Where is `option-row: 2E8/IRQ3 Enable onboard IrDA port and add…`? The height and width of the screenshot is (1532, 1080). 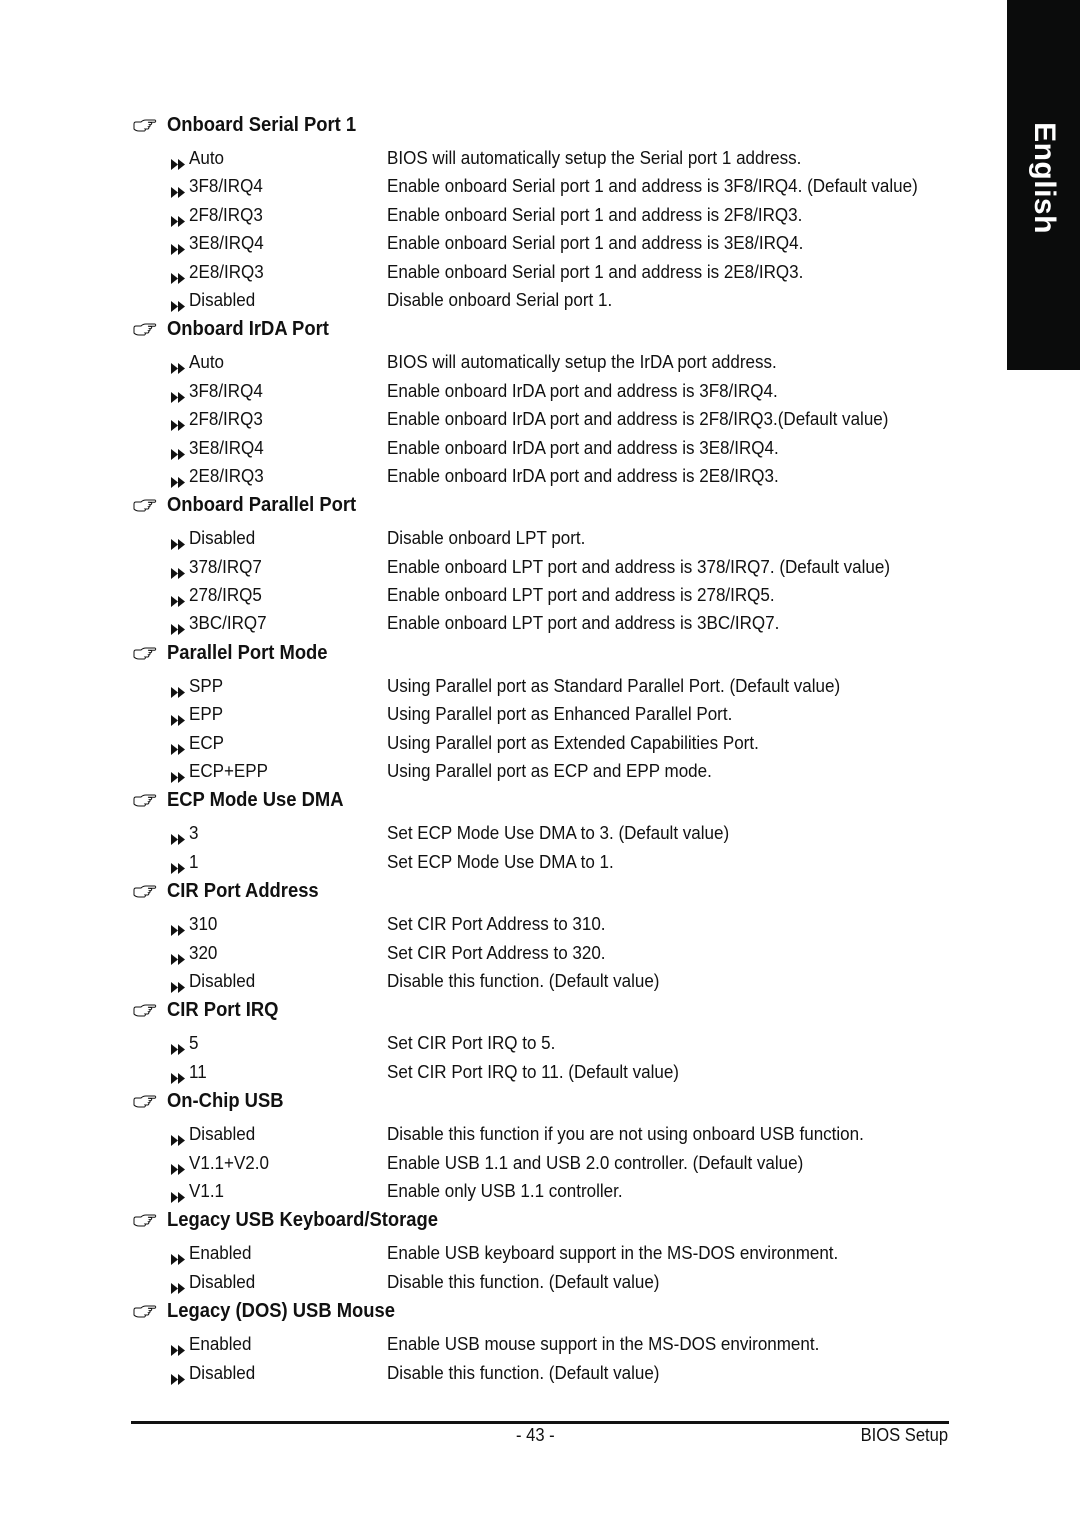 option-row: 2E8/IRQ3 Enable onboard IrDA port and add… is located at coordinates (543, 476).